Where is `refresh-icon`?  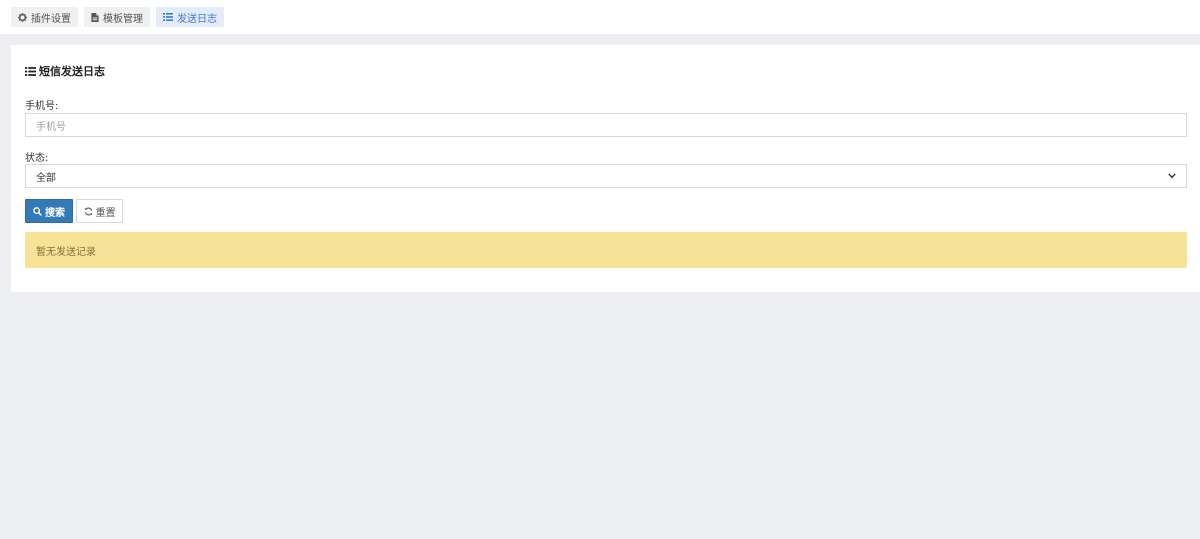 refresh-icon is located at coordinates (88, 211).